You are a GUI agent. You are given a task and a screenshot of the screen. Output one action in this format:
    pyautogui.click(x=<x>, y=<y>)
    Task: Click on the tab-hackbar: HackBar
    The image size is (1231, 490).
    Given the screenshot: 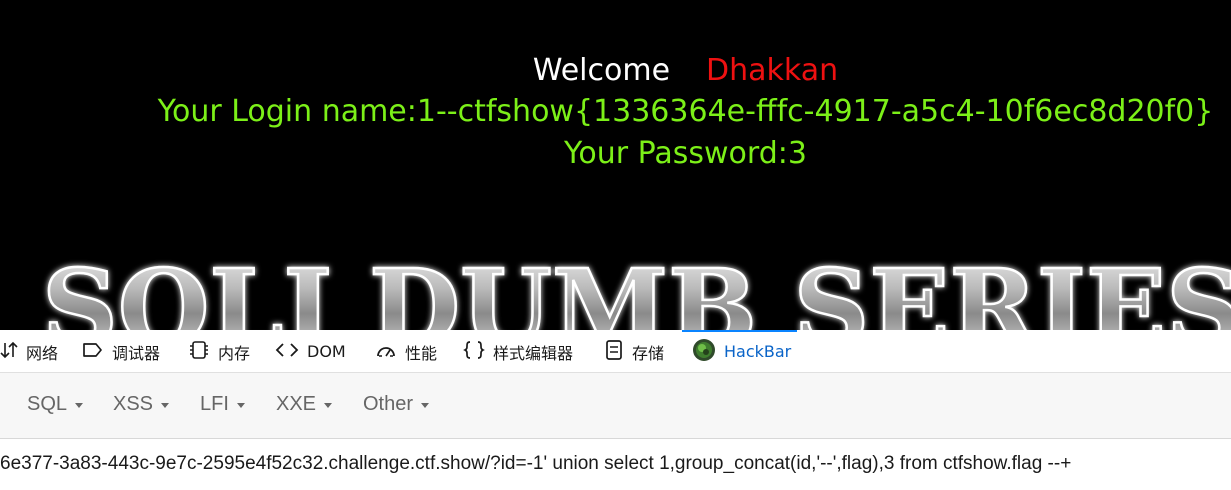 What is the action you would take?
    pyautogui.click(x=739, y=351)
    